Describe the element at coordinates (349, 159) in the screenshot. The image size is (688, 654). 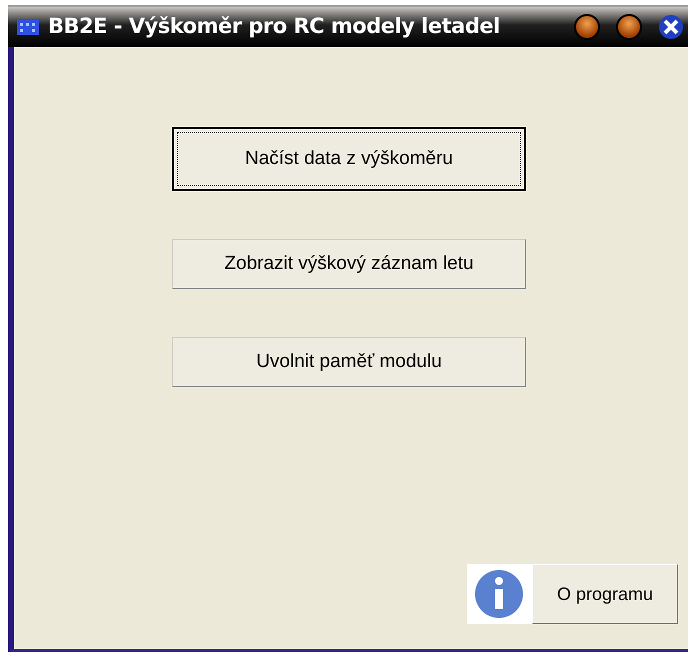
I see `action-button: Načíst data z výškoměru` at that location.